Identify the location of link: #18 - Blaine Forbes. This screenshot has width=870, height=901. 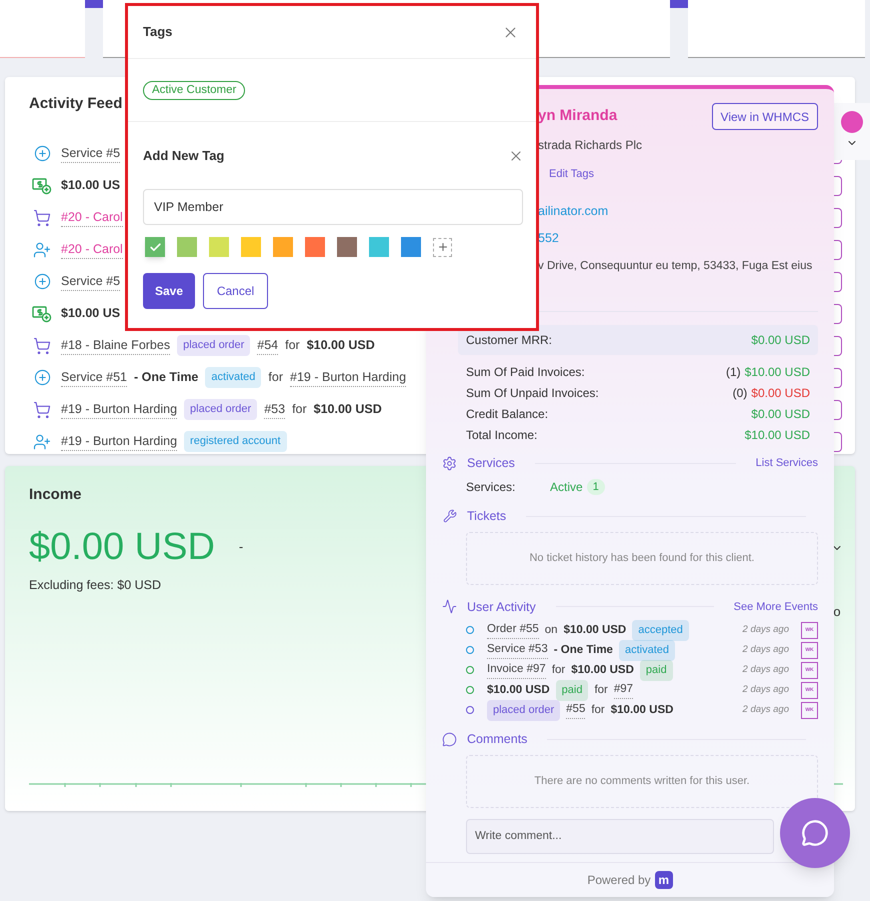
(115, 346).